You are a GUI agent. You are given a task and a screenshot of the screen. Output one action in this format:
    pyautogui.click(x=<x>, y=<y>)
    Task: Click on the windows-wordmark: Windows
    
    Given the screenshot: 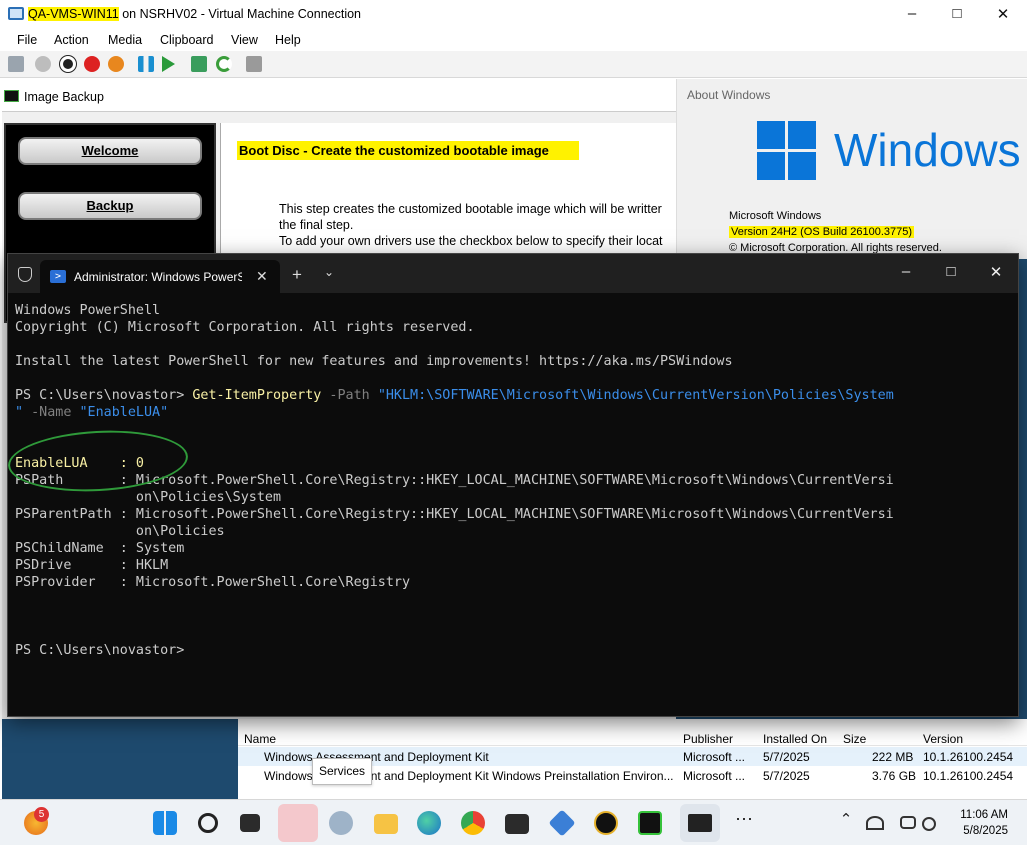 What is the action you would take?
    pyautogui.click(x=927, y=150)
    